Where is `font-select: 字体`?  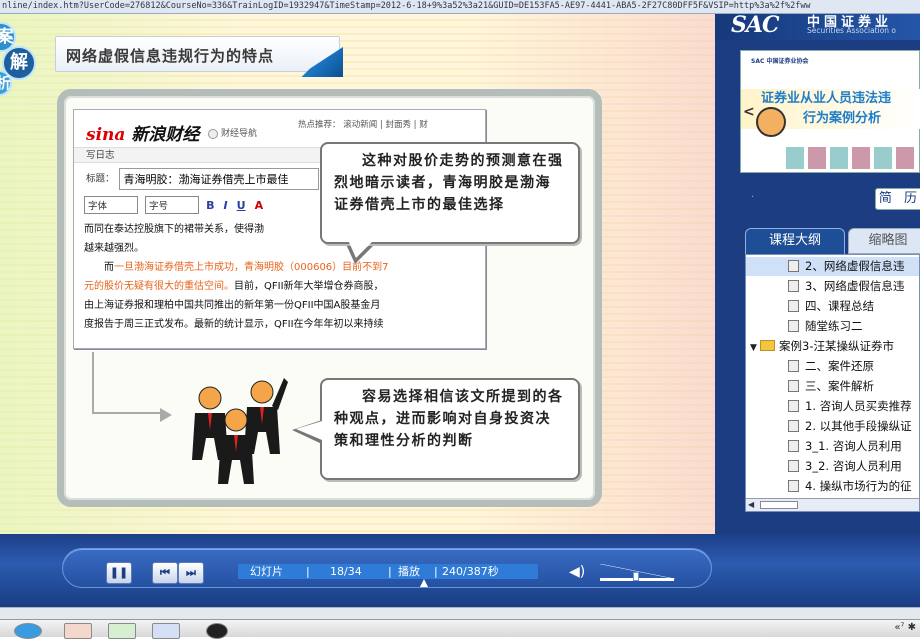 font-select: 字体 is located at coordinates (111, 205).